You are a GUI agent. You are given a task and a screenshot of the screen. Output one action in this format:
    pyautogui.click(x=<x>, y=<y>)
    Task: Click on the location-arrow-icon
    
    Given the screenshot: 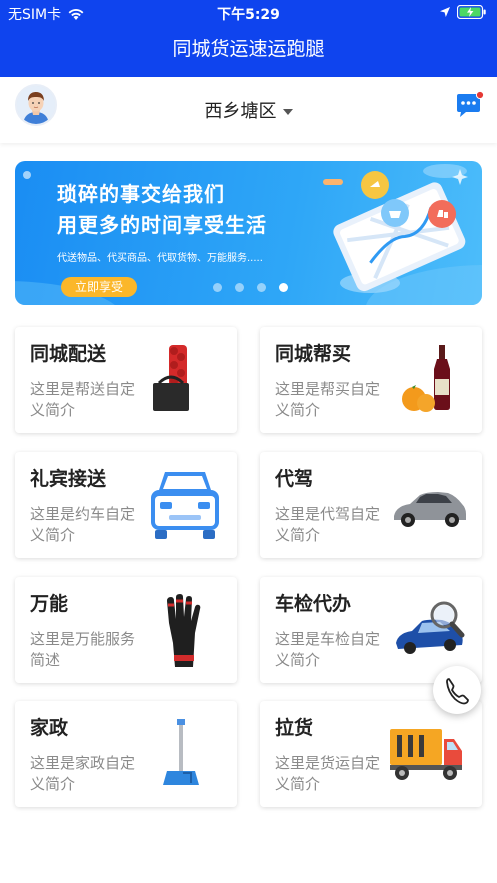 What is the action you would take?
    pyautogui.click(x=445, y=12)
    